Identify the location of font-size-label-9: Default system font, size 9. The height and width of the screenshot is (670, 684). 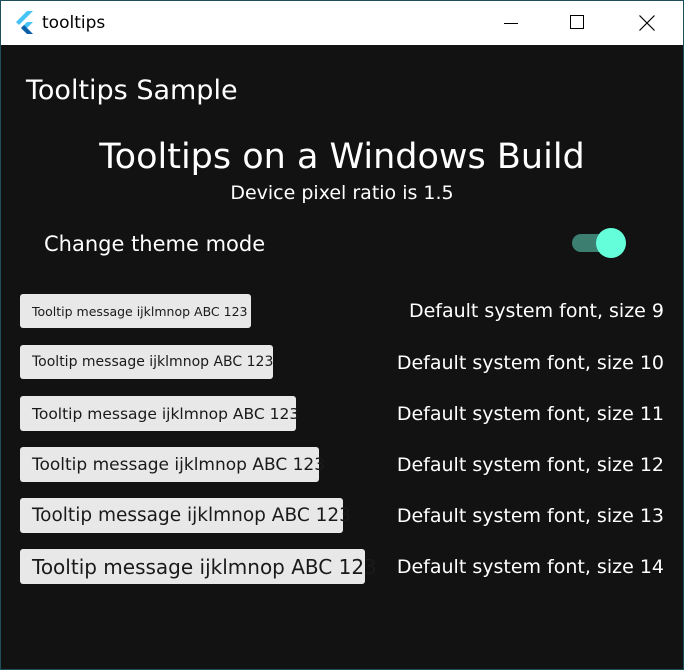
(536, 311).